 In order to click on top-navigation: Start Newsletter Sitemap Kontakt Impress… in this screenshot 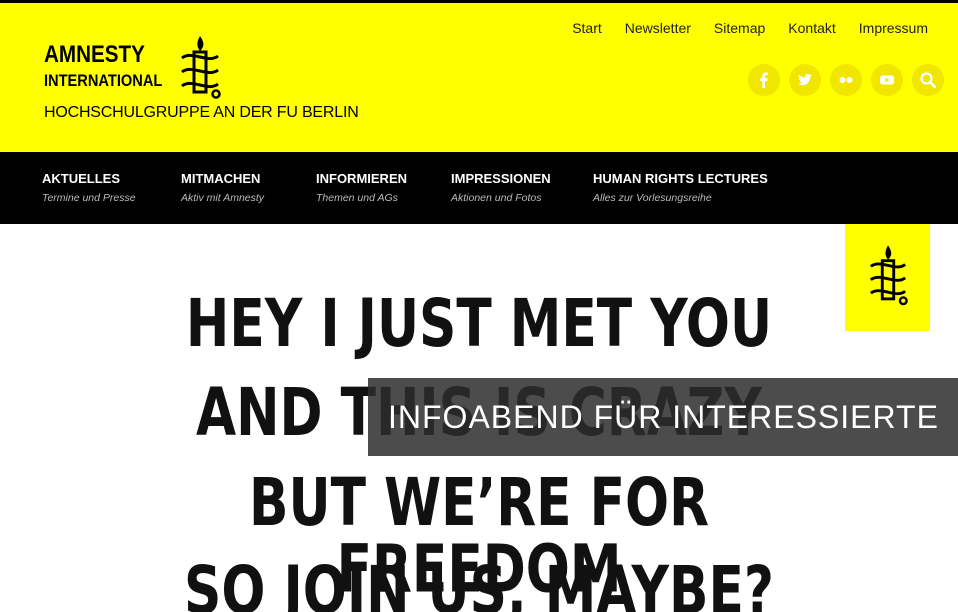, I will do `click(738, 28)`.